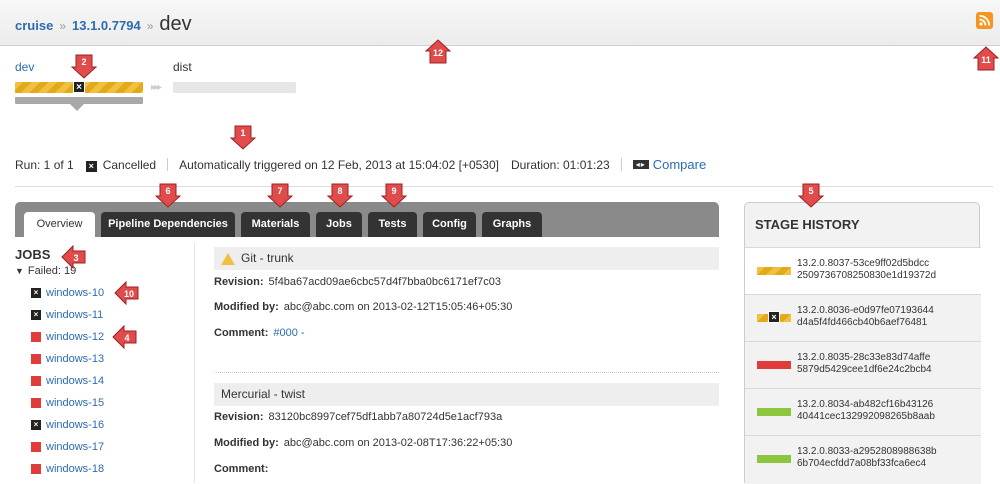  What do you see at coordinates (807, 224) in the screenshot?
I see `stage-history-title: STAGE HISTORY` at bounding box center [807, 224].